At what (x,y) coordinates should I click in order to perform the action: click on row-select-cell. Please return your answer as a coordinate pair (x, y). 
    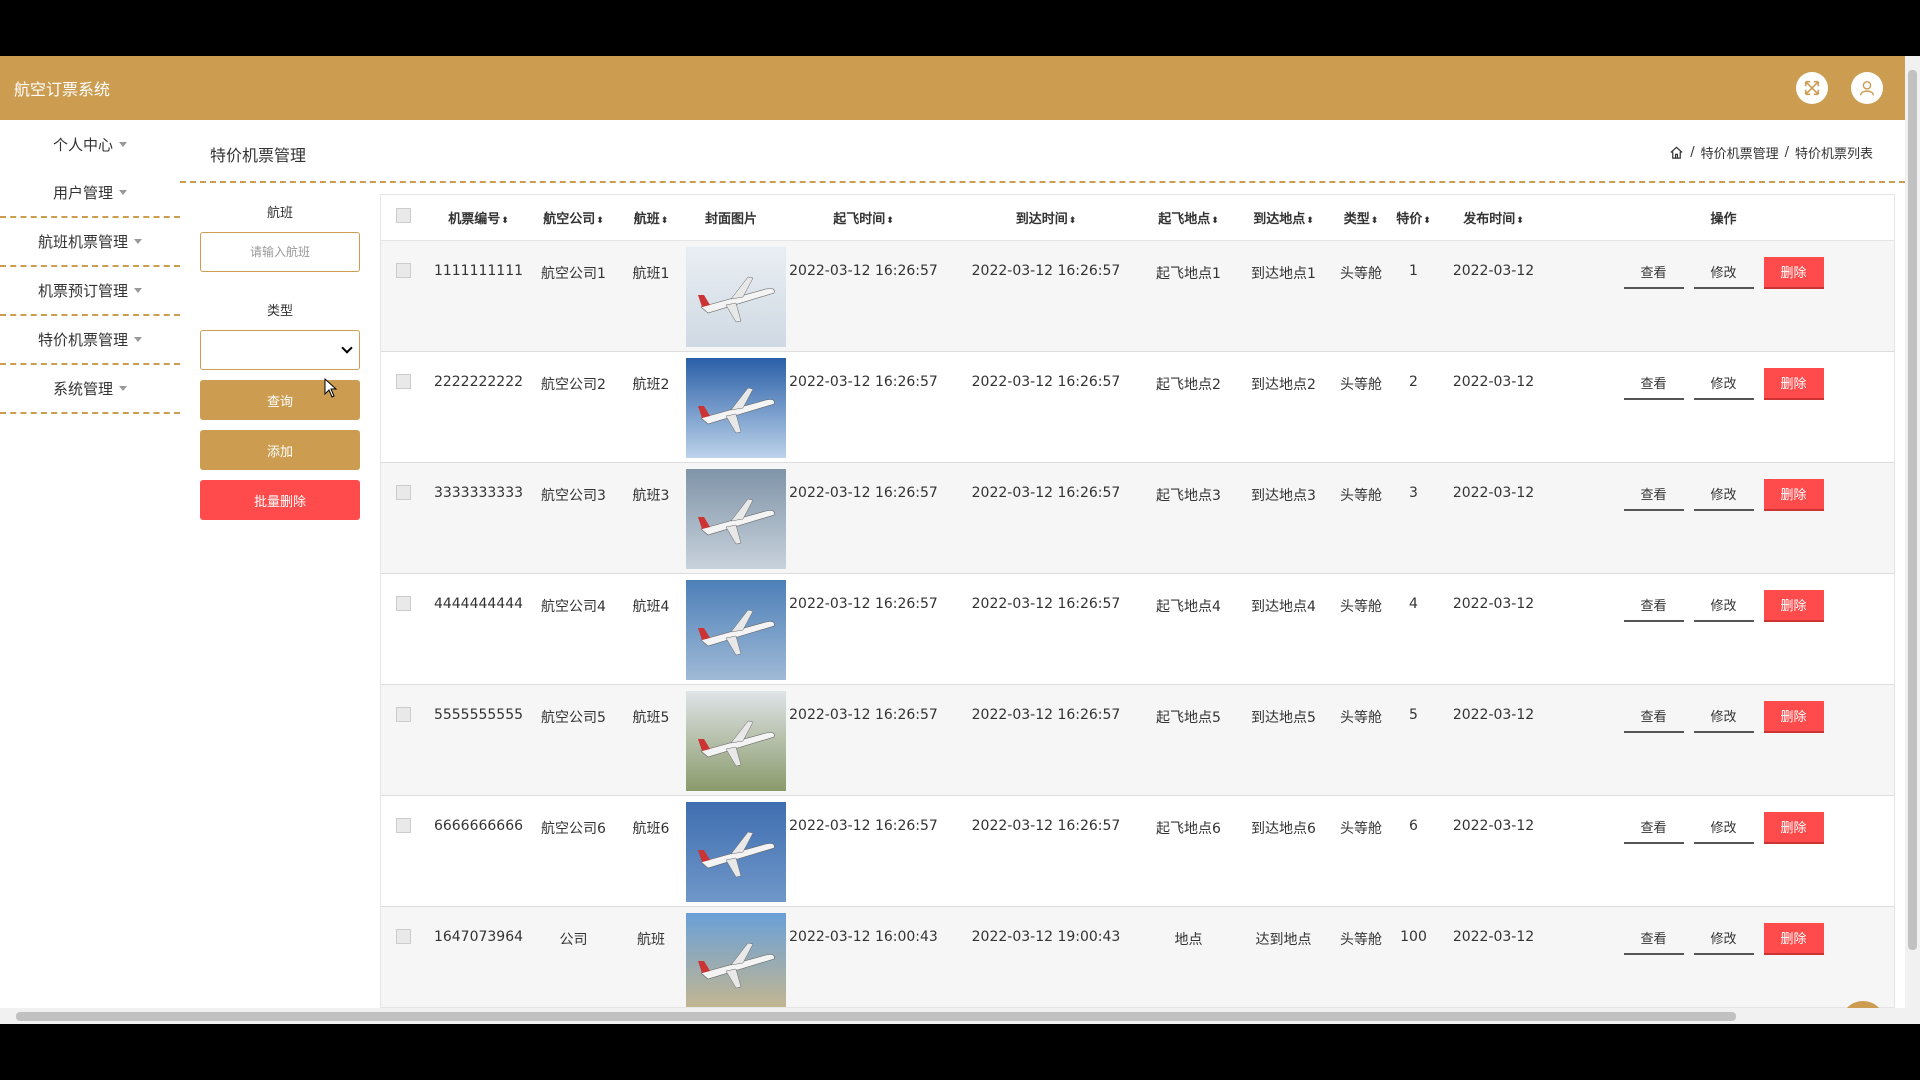
    Looking at the image, I should click on (403, 407).